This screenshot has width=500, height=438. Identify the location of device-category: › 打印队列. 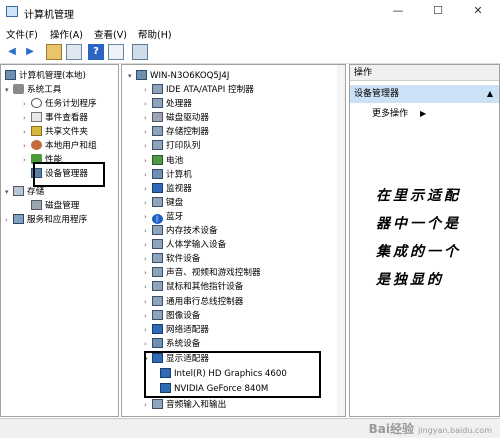
(172, 146).